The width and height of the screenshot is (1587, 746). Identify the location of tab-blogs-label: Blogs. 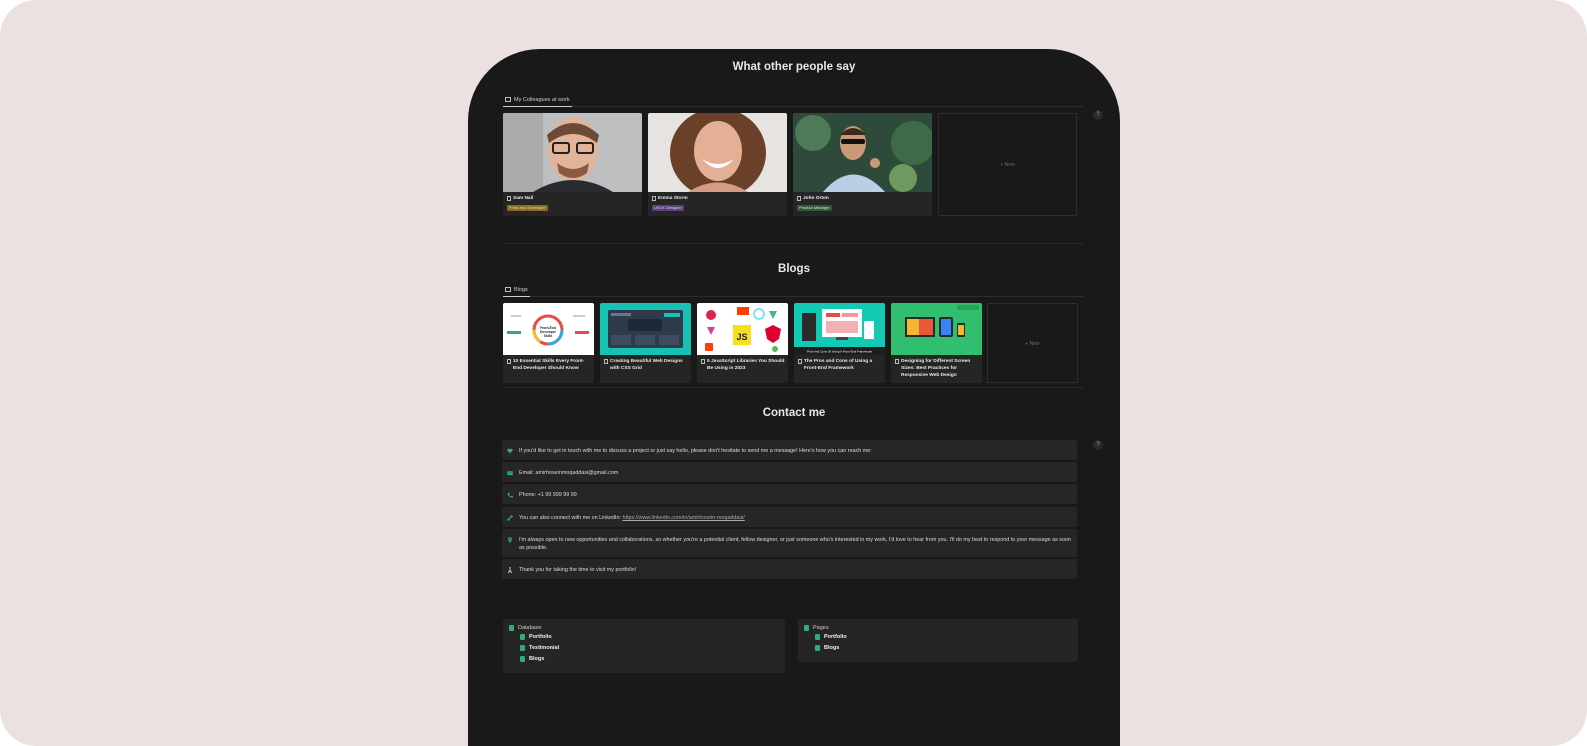
(521, 289).